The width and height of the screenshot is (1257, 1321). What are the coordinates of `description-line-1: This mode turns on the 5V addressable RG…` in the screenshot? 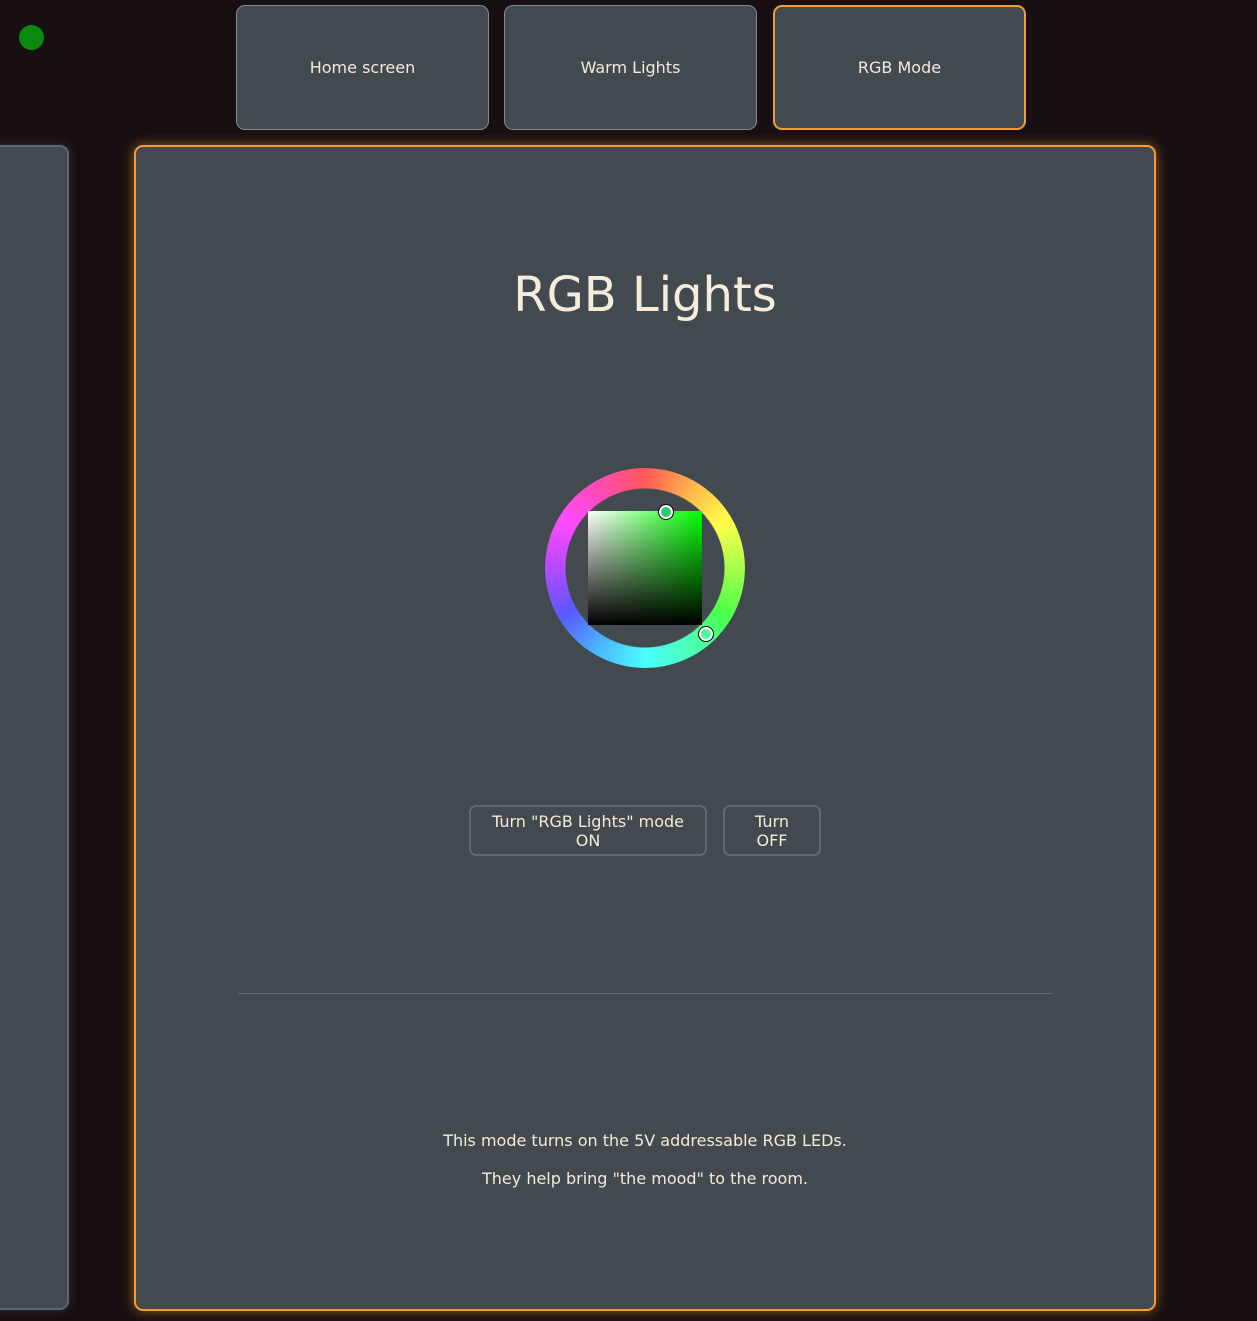 It's located at (645, 1140).